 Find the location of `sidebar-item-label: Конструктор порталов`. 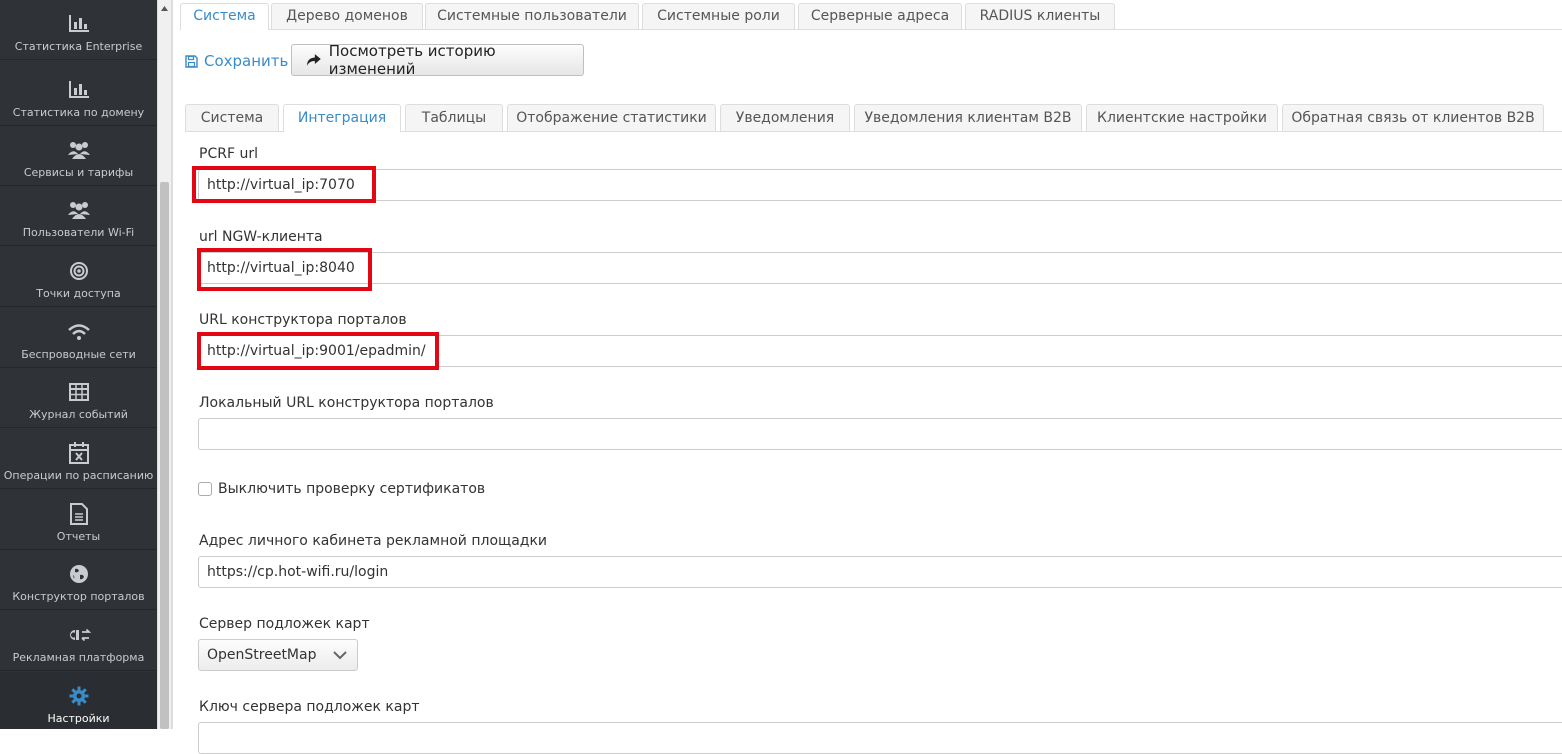

sidebar-item-label: Конструктор порталов is located at coordinates (78, 596).